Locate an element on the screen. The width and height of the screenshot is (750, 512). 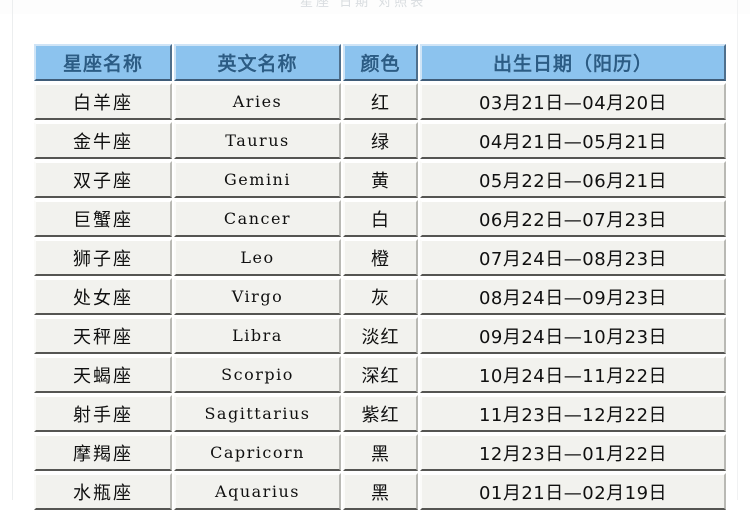
cell-birth-date: 07月24日—08月23日 is located at coordinates (573, 257).